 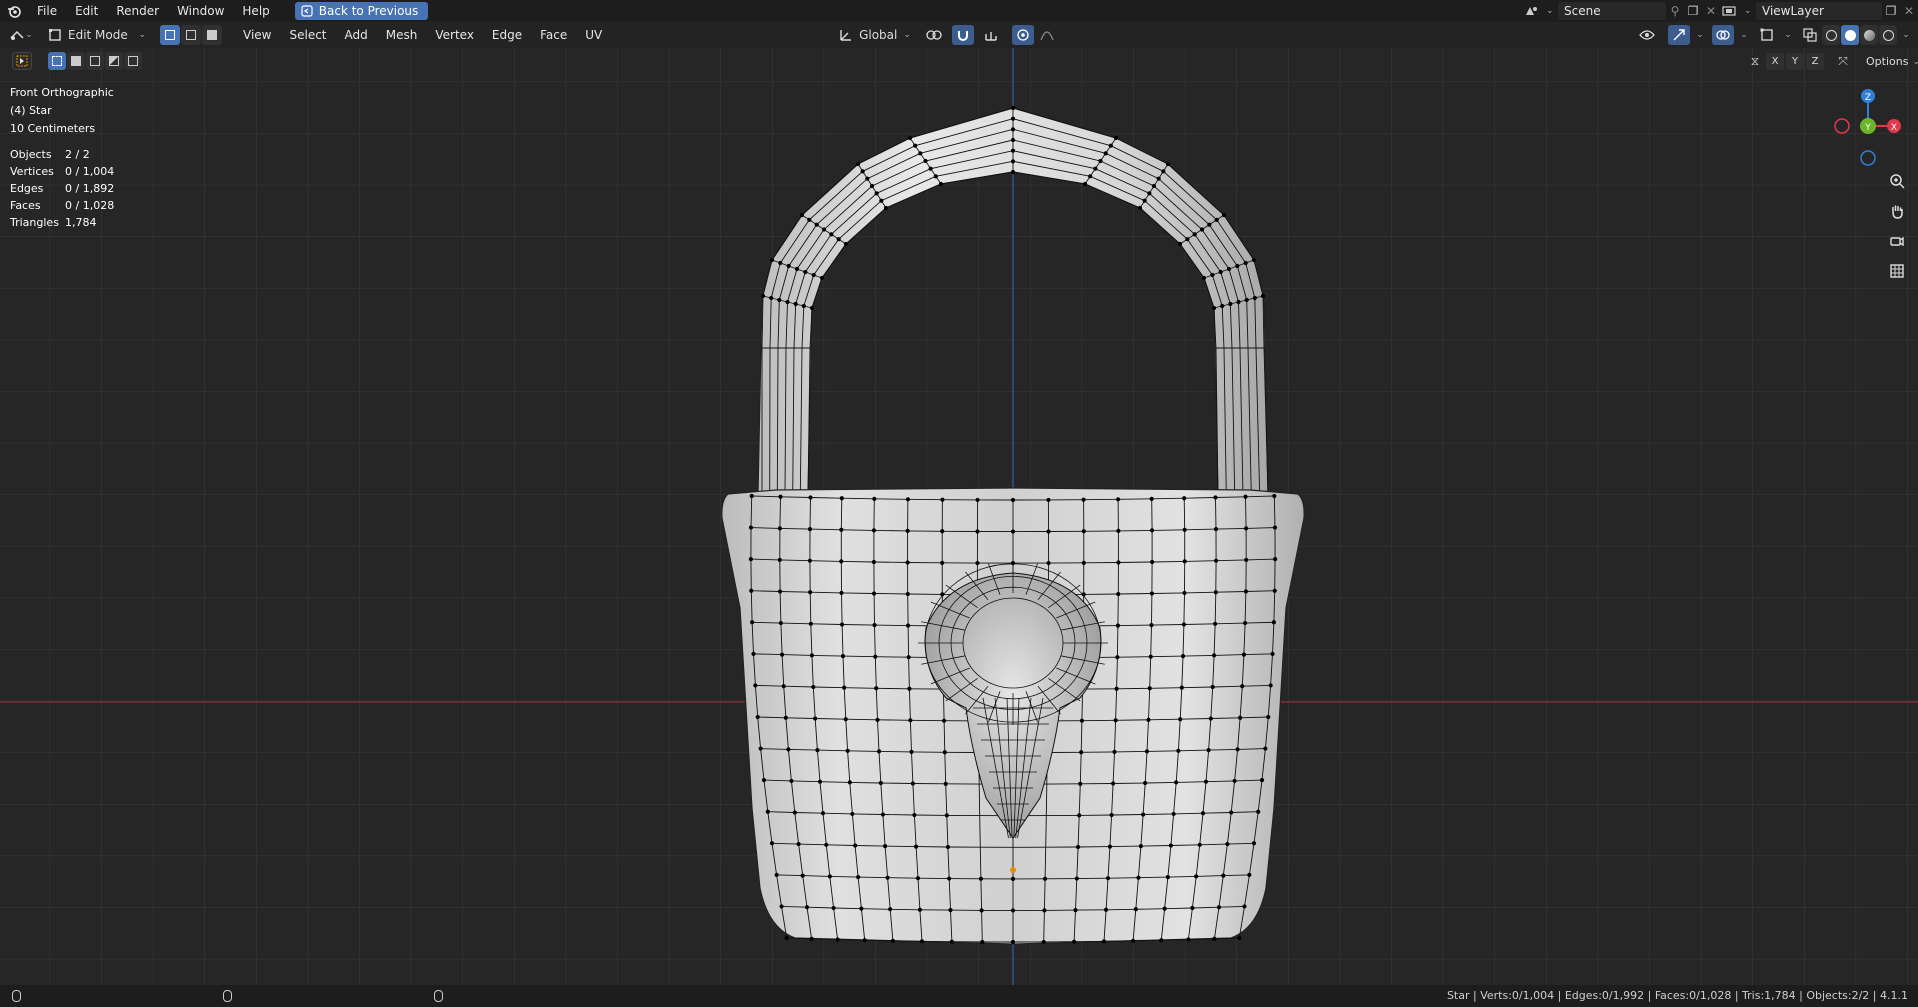 I want to click on snap-toggle-button, so click(x=963, y=35).